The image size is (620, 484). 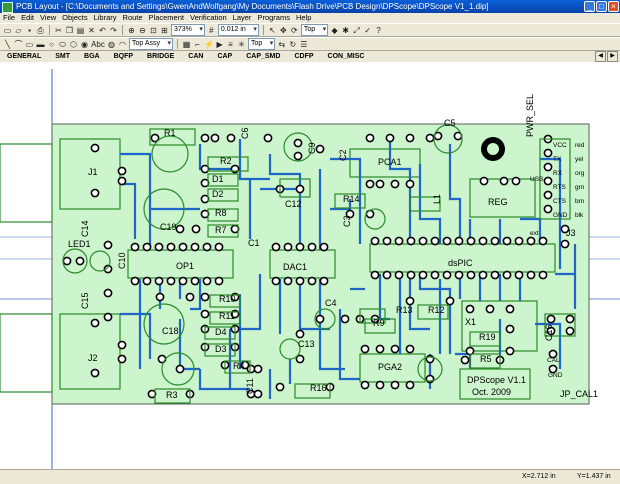 I want to click on snap-icon: ✱, so click(x=345, y=30).